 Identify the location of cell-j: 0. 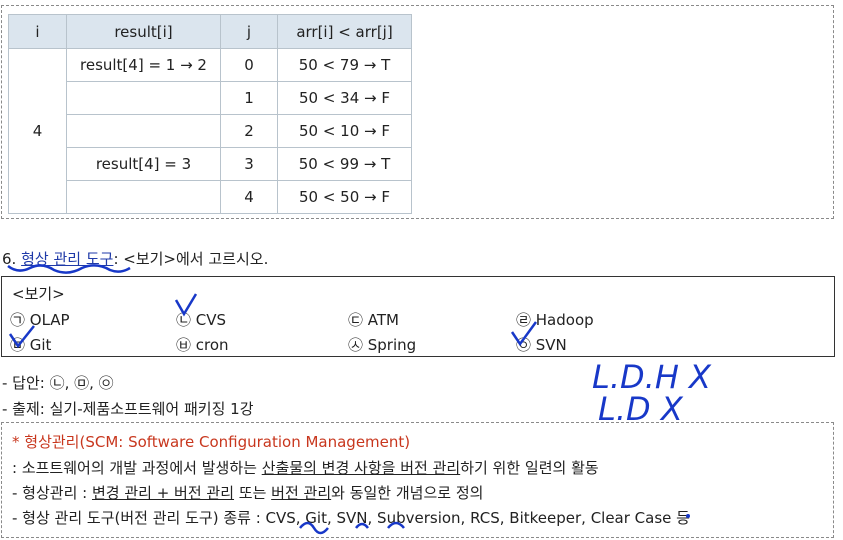
(249, 65).